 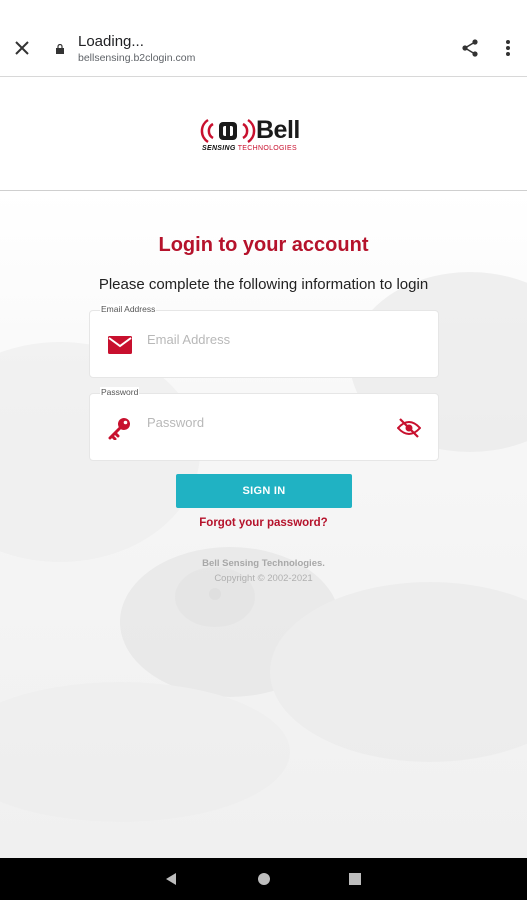 What do you see at coordinates (263, 245) in the screenshot?
I see `page-title: Login to your account` at bounding box center [263, 245].